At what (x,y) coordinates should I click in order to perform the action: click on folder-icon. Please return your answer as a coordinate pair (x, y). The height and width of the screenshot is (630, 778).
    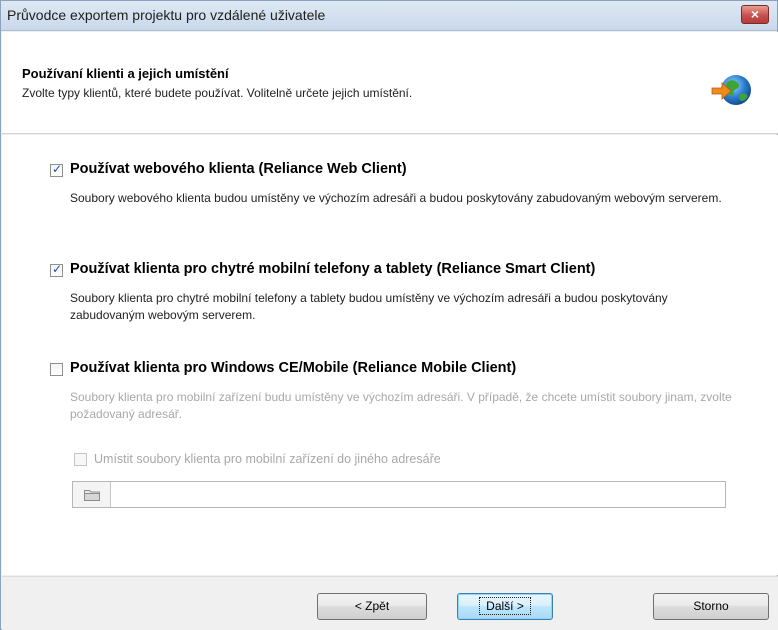
    Looking at the image, I should click on (92, 495).